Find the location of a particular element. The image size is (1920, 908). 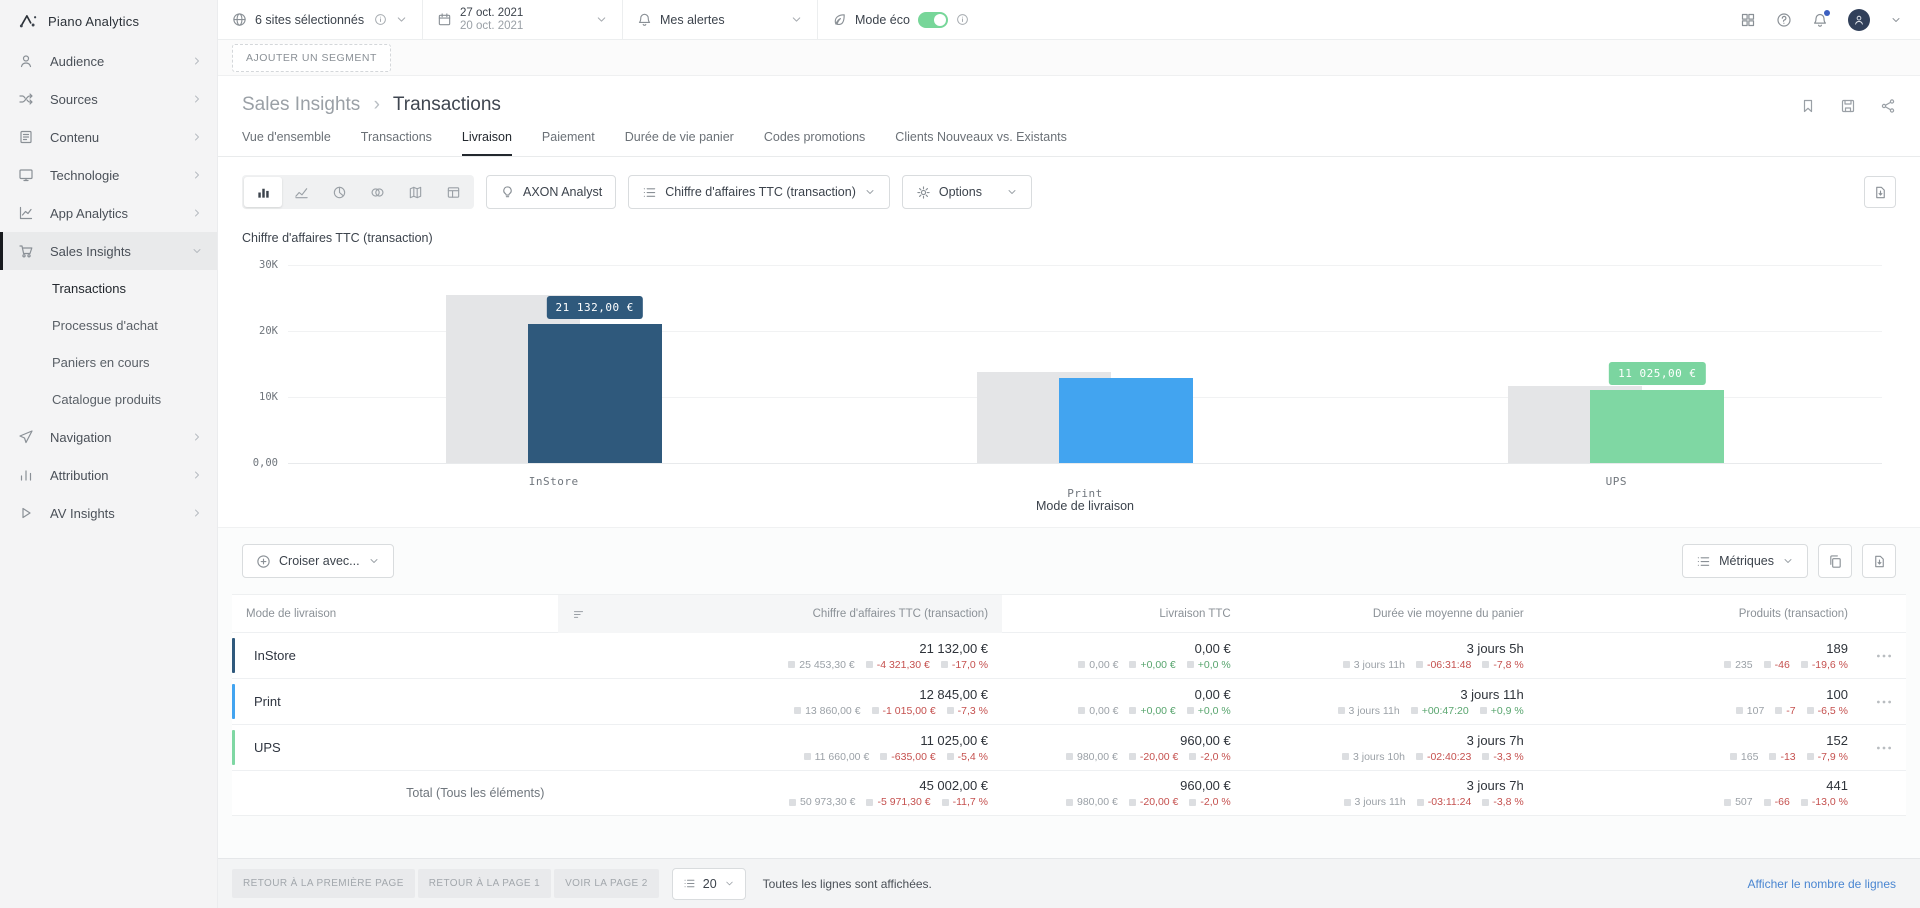

sidebar-subitem-paniers-en-cours: Paniers en cours is located at coordinates (108, 362).